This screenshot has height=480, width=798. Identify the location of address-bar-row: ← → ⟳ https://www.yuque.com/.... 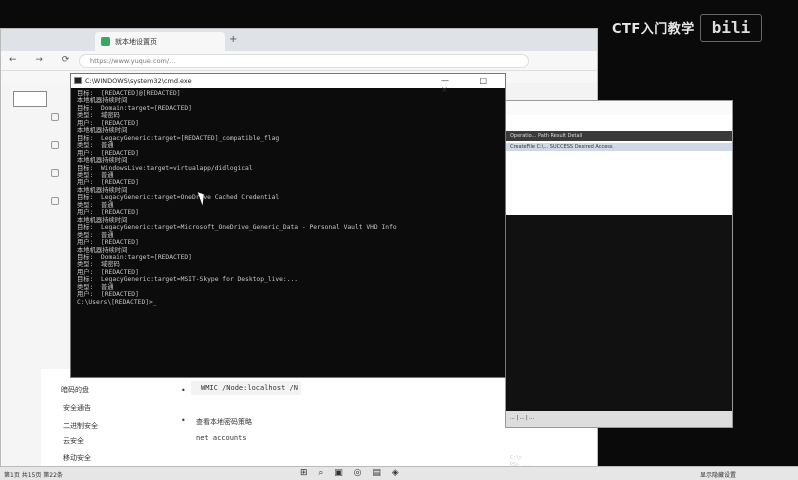
(299, 61).